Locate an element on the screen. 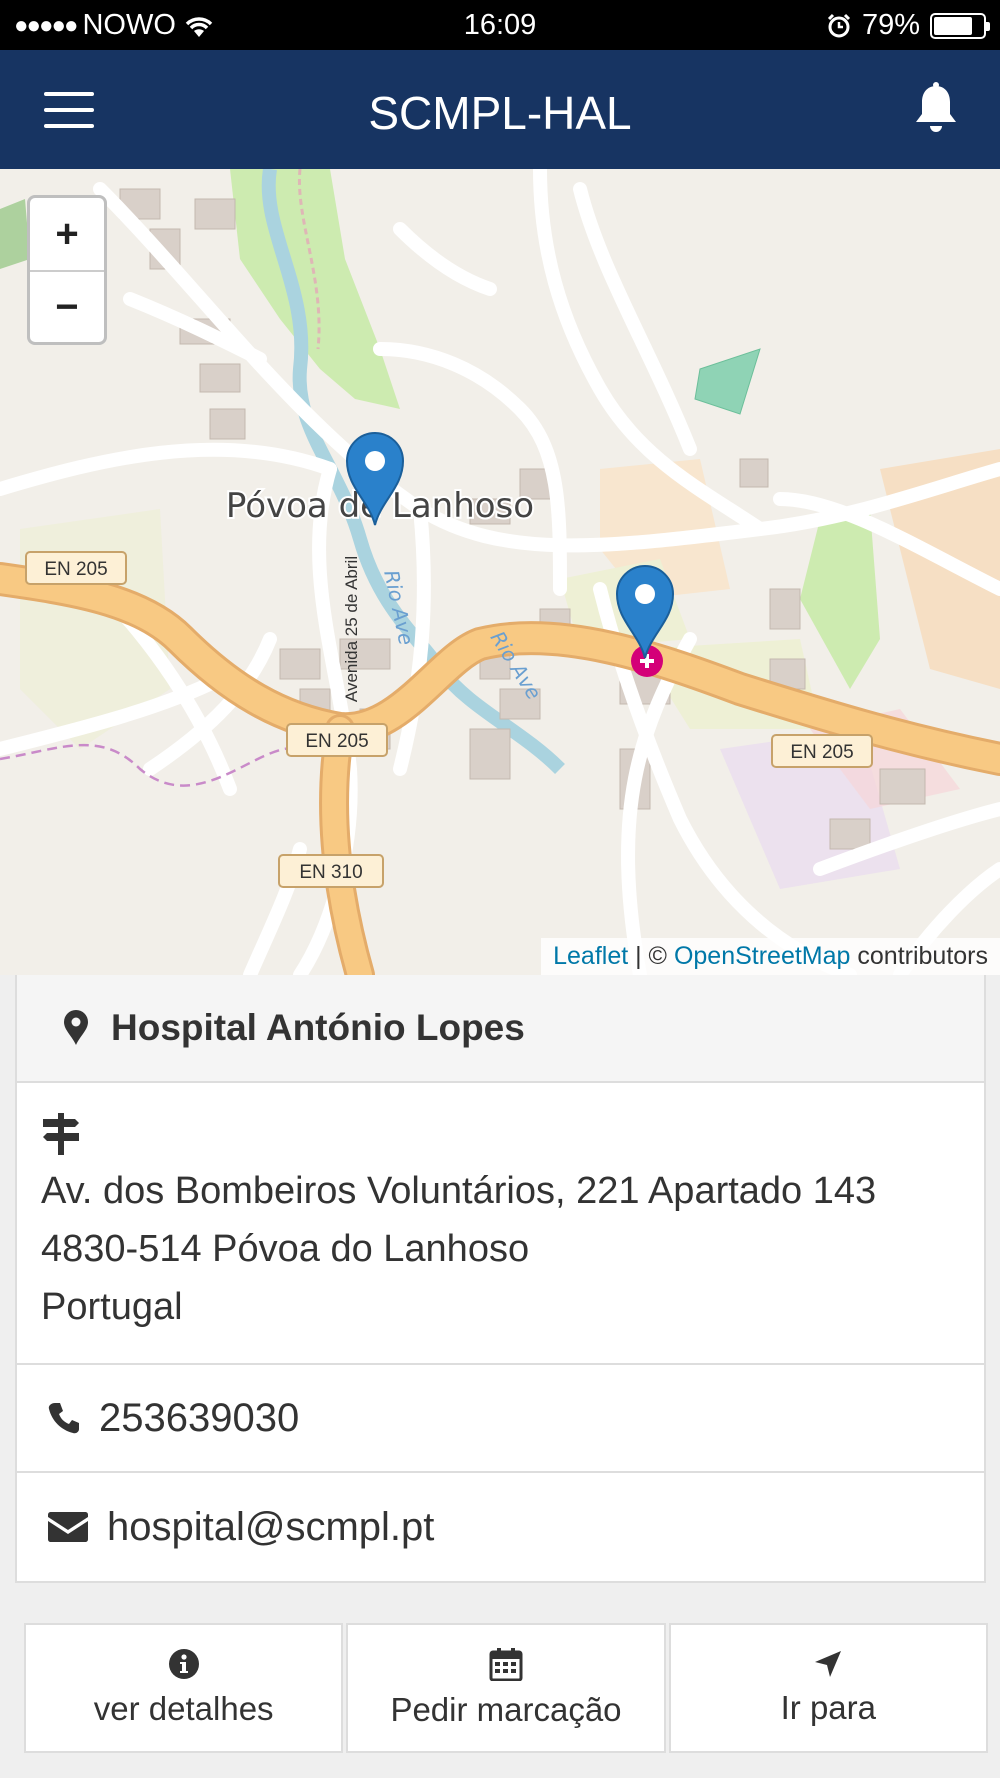  road-label-en205-east: EN 205 is located at coordinates (821, 752).